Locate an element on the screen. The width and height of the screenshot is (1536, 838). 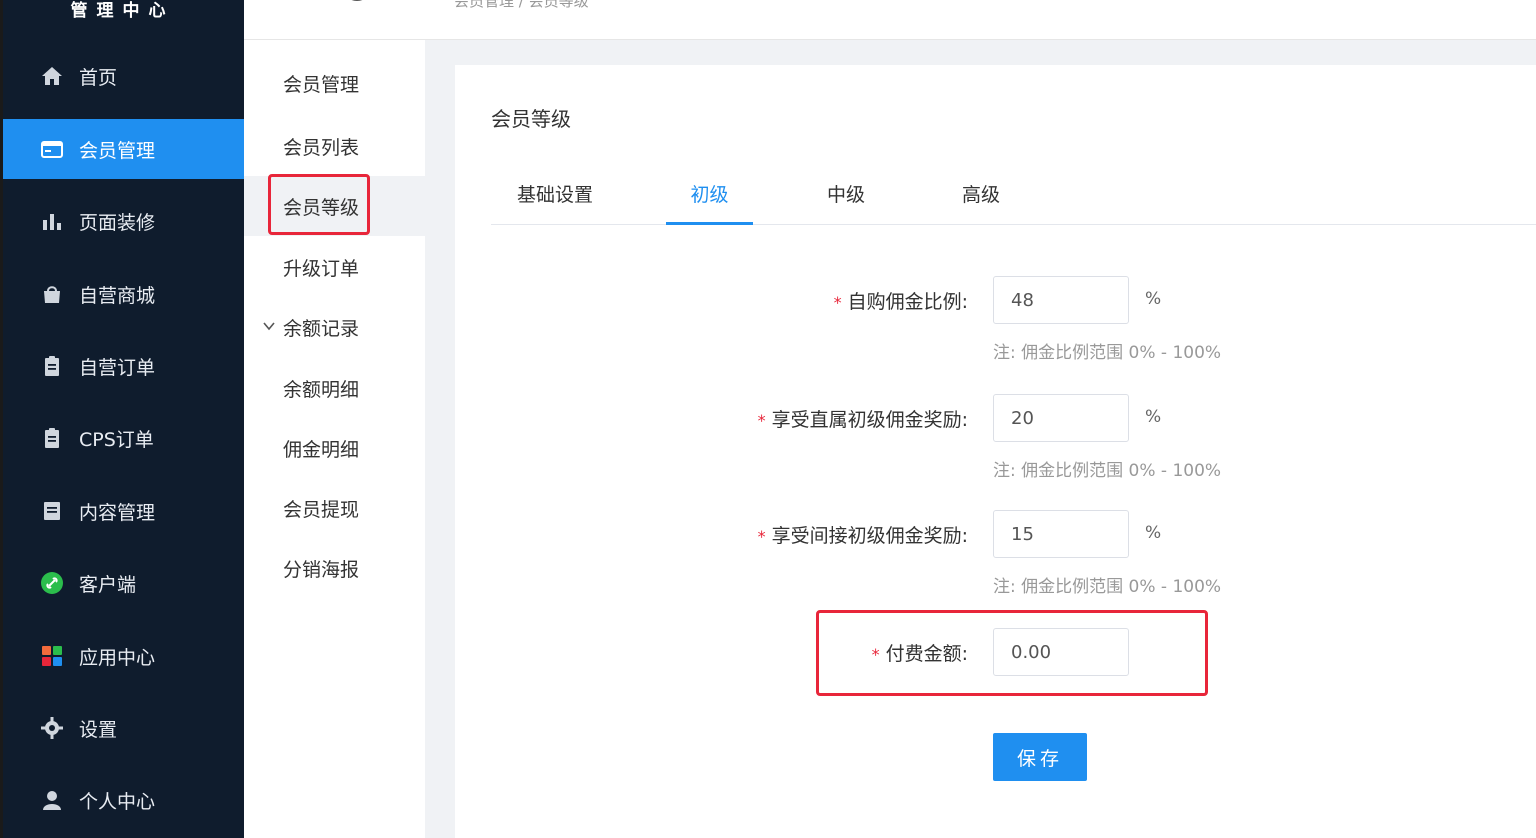
submenu-item-balance-detail: 余额明细 is located at coordinates (334, 388).